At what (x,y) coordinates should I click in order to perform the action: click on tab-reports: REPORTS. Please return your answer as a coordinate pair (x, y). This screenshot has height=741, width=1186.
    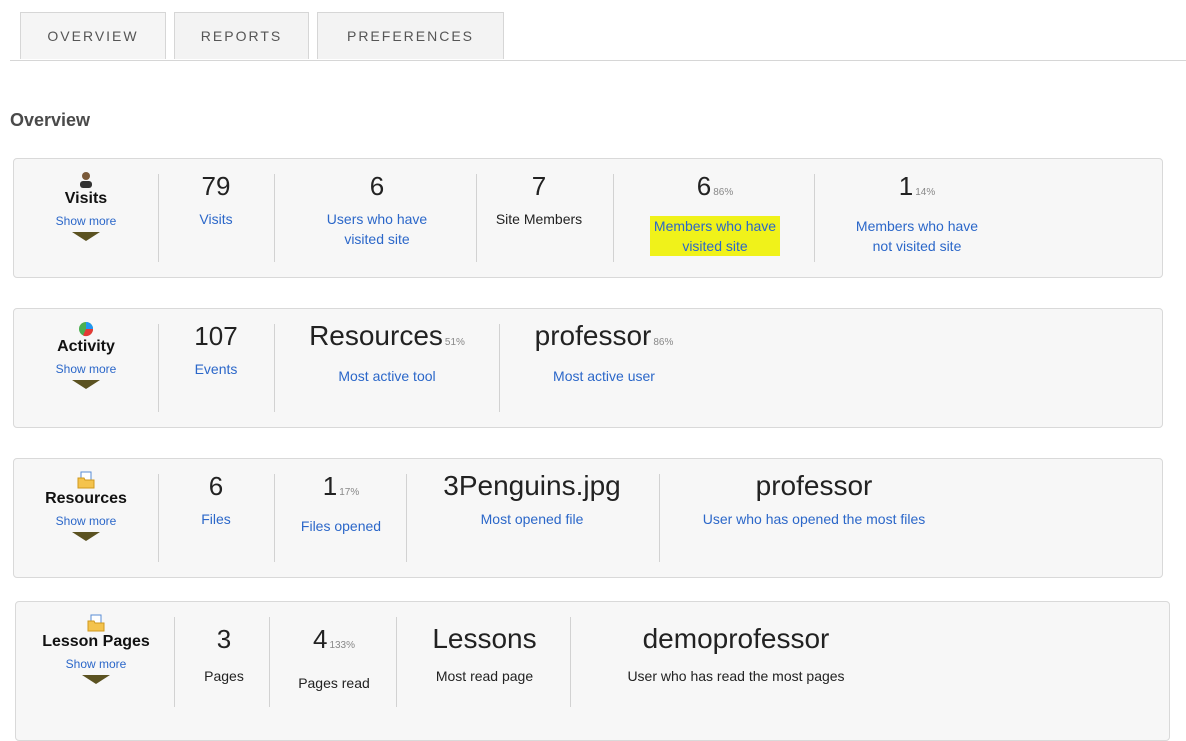
    Looking at the image, I should click on (241, 35).